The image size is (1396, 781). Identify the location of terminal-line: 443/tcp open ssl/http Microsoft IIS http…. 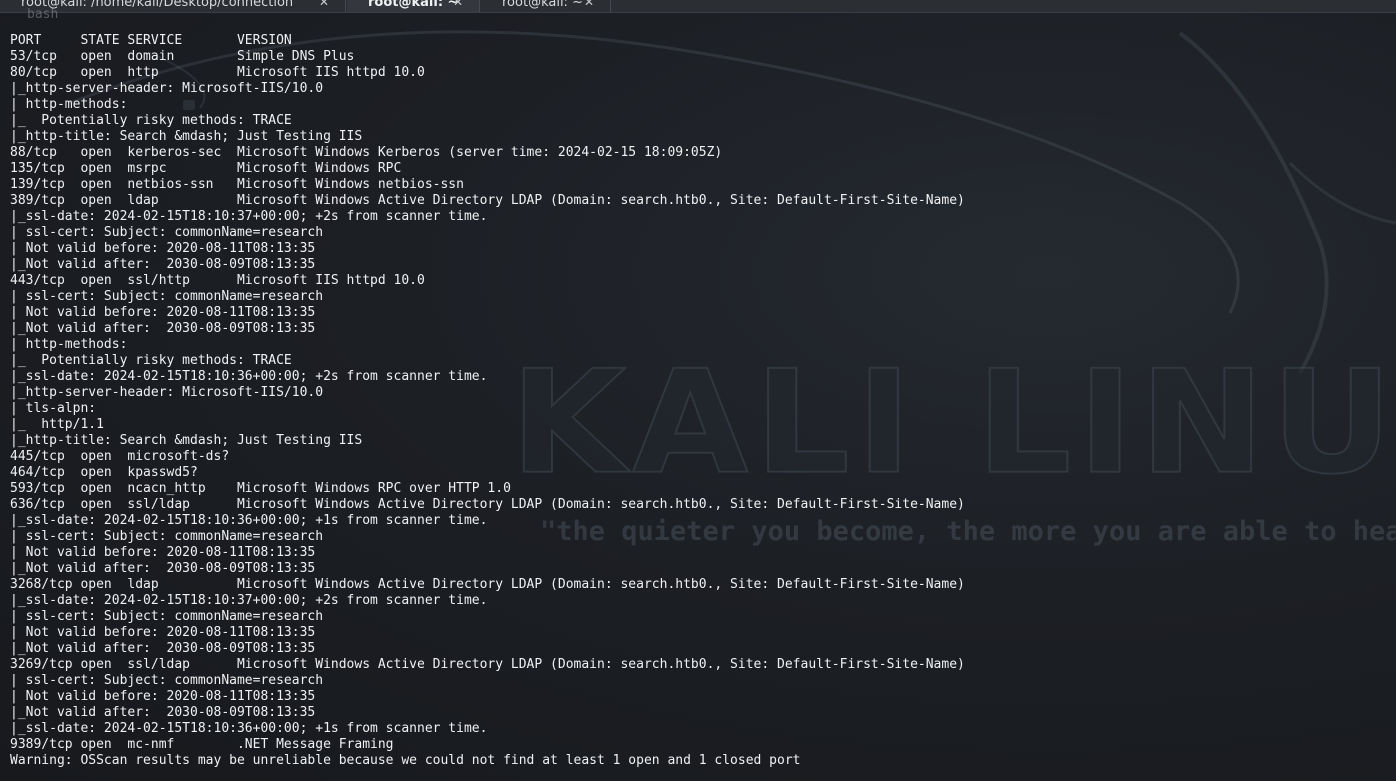
(217, 280).